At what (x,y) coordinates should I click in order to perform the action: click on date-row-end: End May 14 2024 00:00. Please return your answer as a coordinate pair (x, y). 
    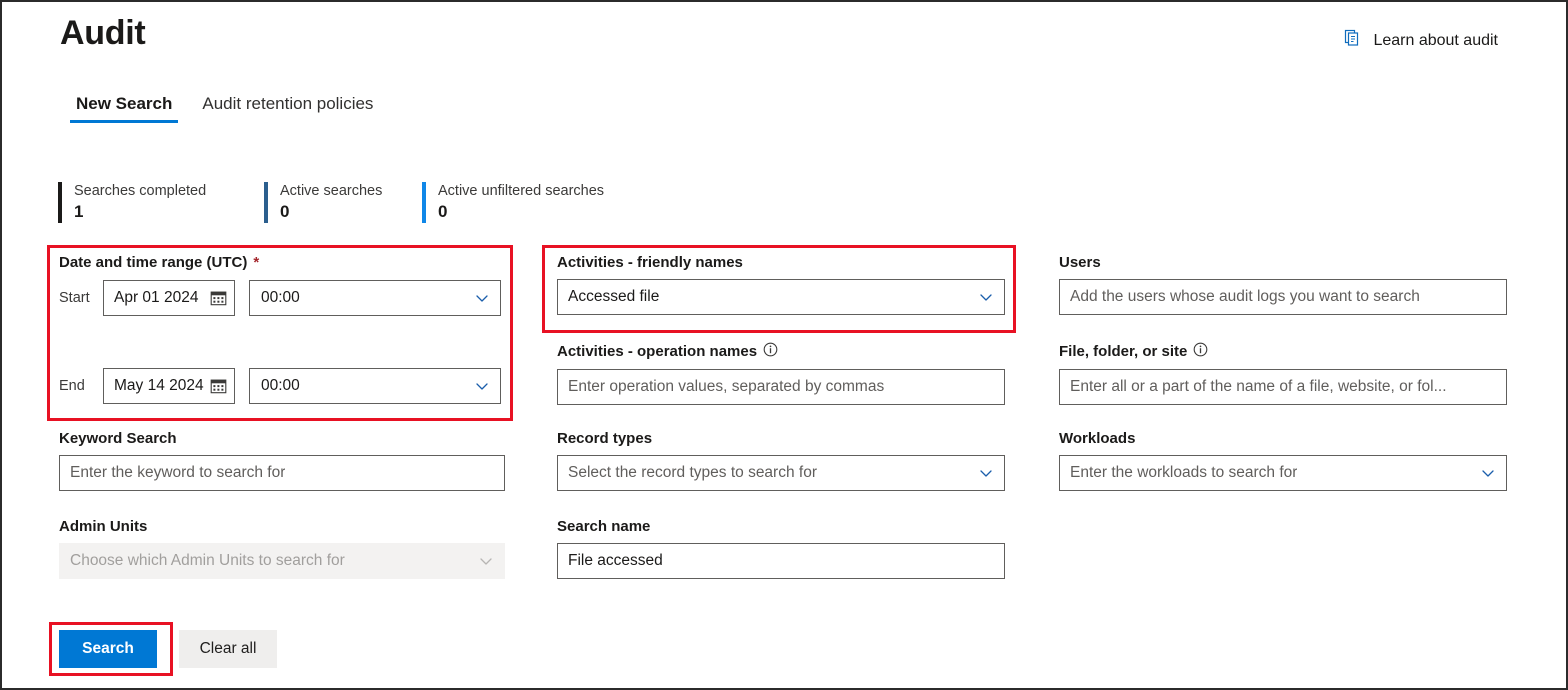
    Looking at the image, I should click on (280, 386).